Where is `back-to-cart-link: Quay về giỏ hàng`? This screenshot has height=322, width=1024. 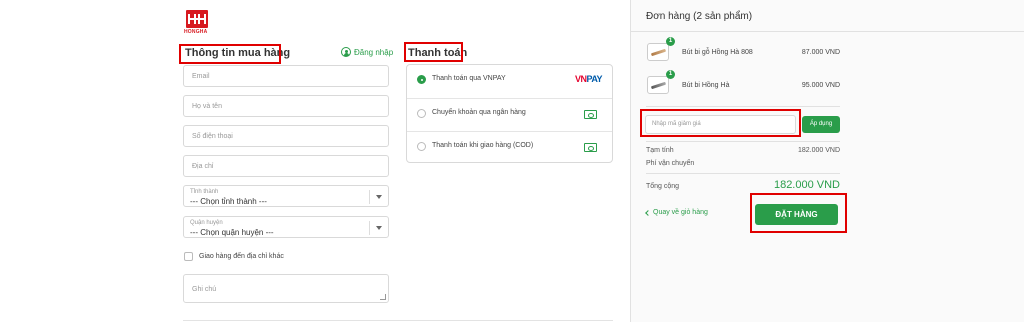 back-to-cart-link: Quay về giỏ hàng is located at coordinates (676, 212).